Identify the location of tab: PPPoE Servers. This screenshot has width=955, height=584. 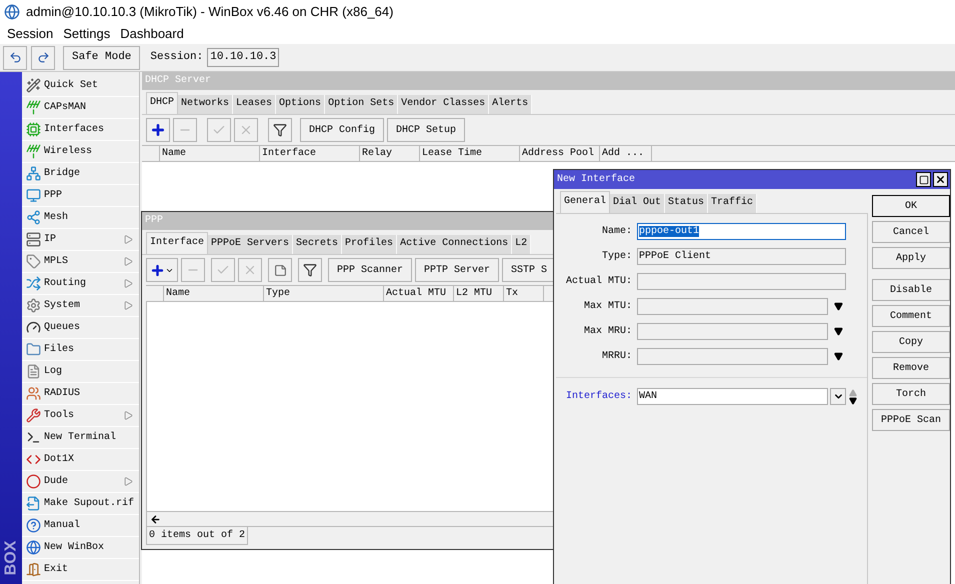
(251, 244).